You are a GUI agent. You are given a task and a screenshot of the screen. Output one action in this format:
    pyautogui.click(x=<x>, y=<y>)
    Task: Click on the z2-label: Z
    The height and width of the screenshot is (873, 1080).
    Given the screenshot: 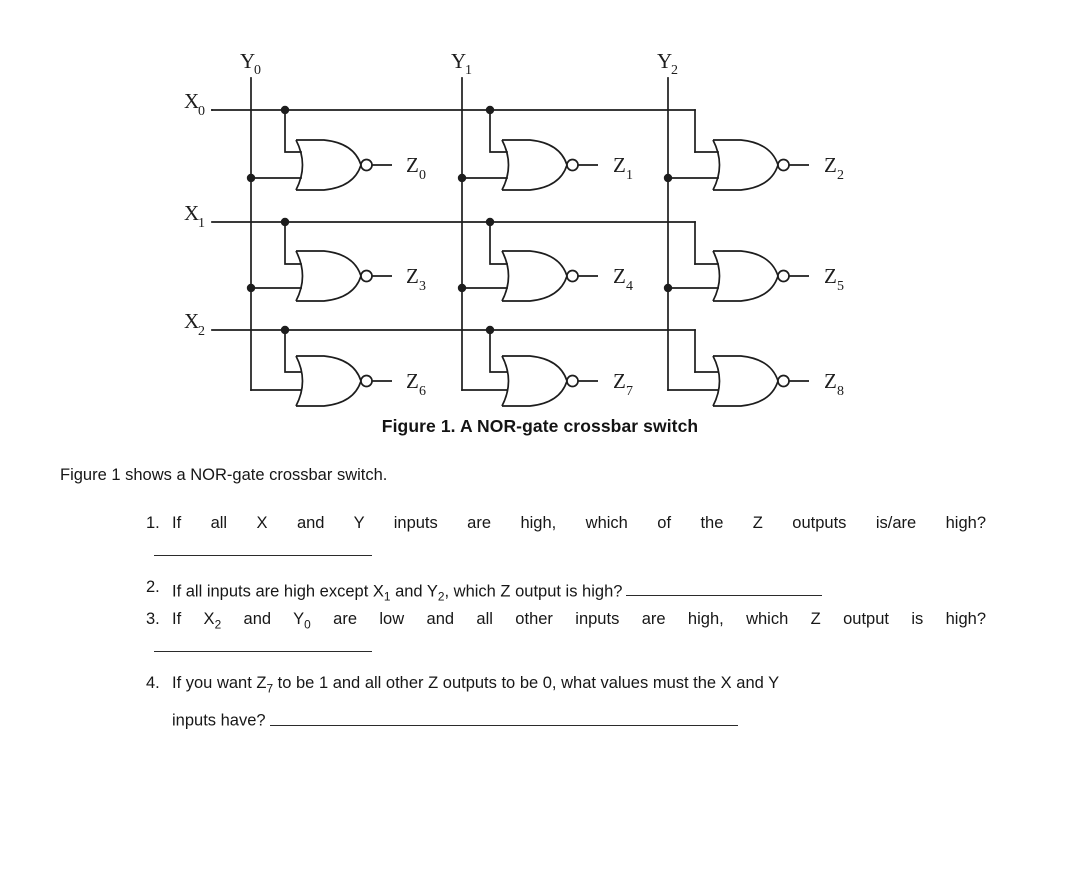 What is the action you would take?
    pyautogui.click(x=830, y=165)
    